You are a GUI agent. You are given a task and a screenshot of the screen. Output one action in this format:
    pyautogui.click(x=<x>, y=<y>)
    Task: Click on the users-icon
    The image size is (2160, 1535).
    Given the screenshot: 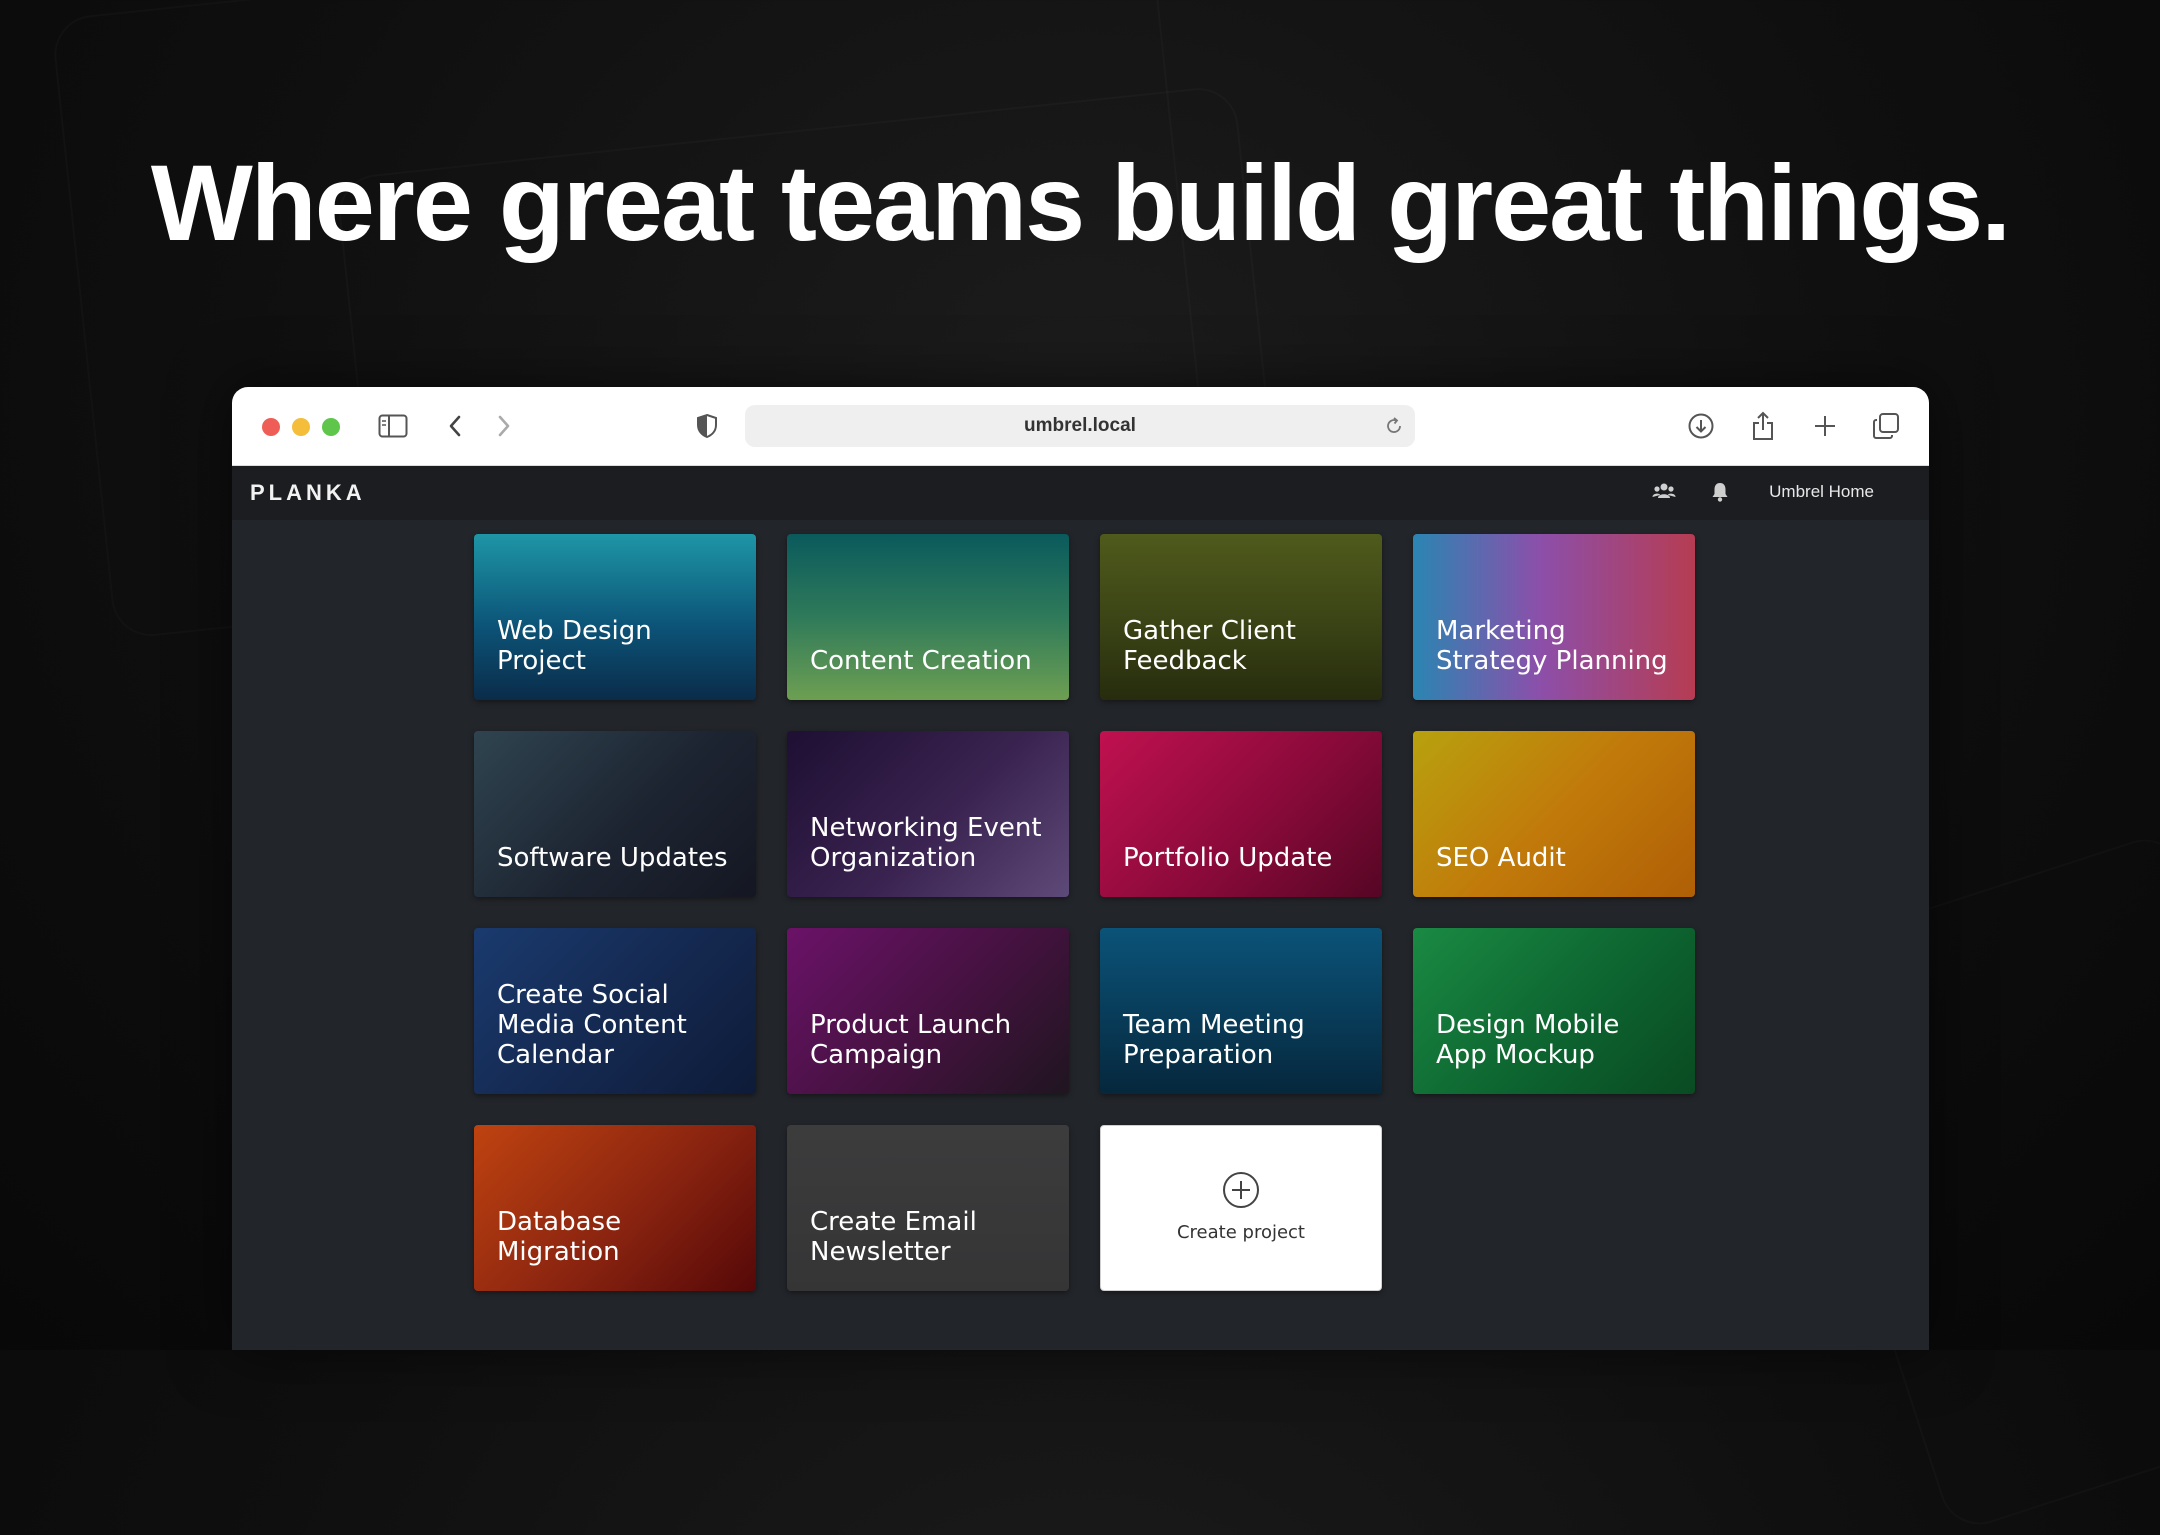 What is the action you would take?
    pyautogui.click(x=1664, y=493)
    